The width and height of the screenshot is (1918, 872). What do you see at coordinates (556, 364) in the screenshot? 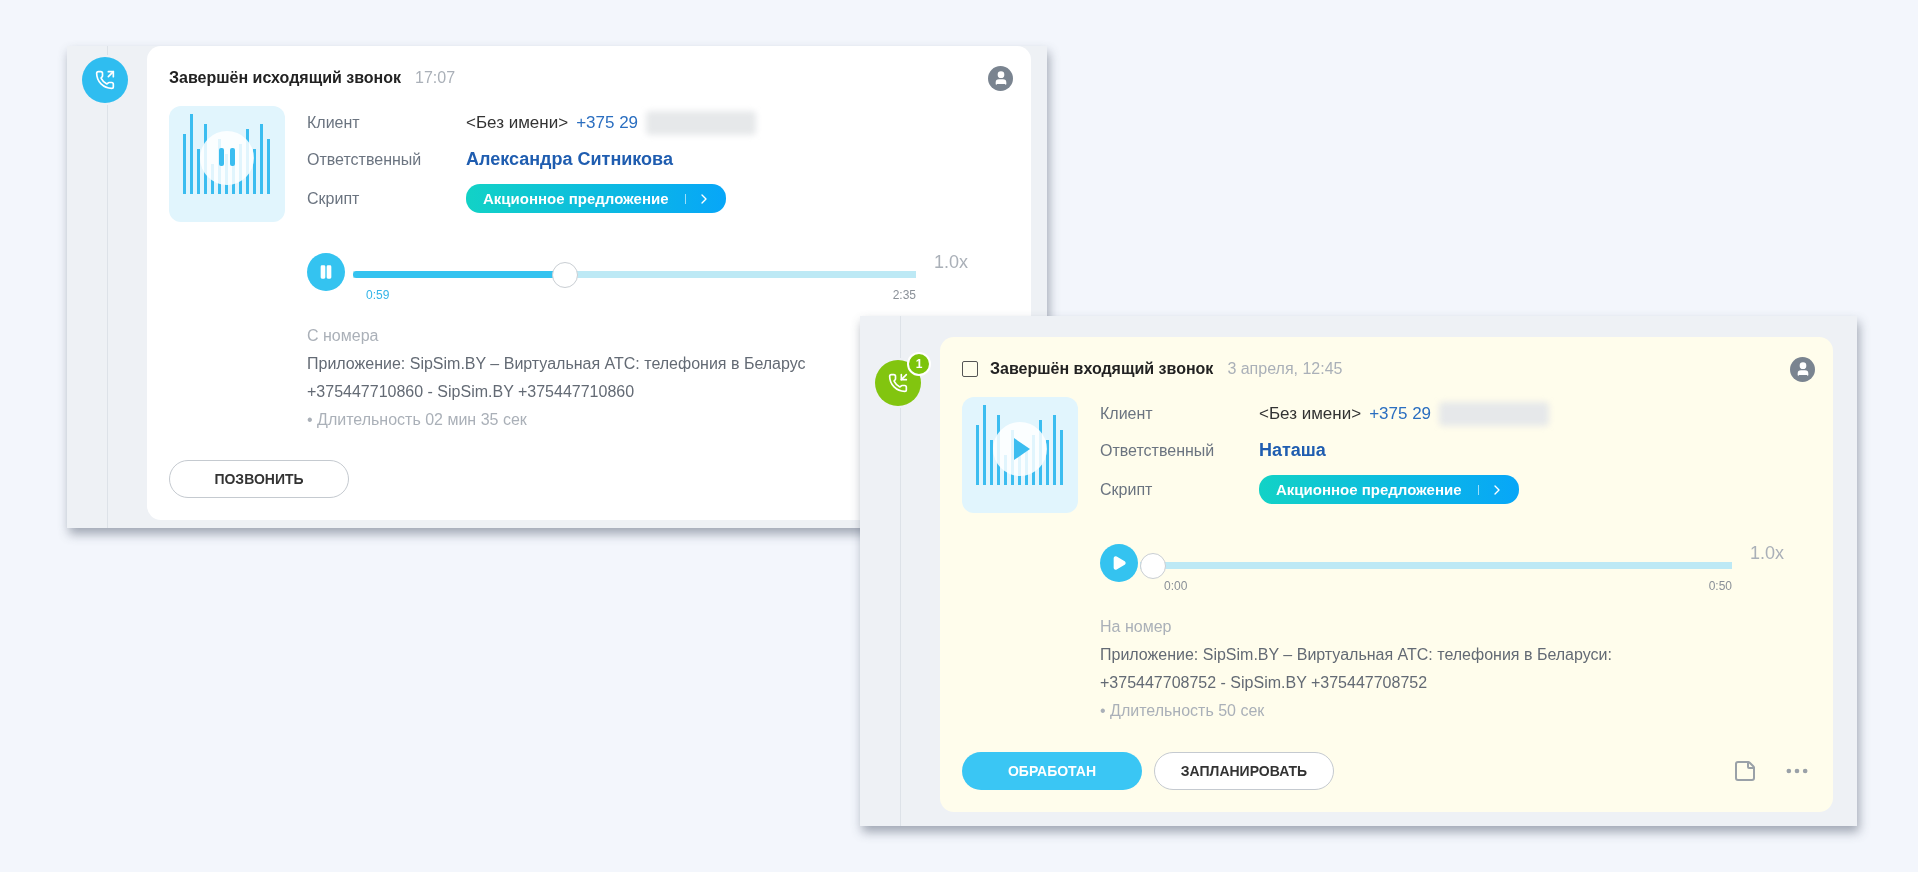
I see `info-text: Приложение: SipSim.BY – Виртуальная АТС: телефония в Беларус` at bounding box center [556, 364].